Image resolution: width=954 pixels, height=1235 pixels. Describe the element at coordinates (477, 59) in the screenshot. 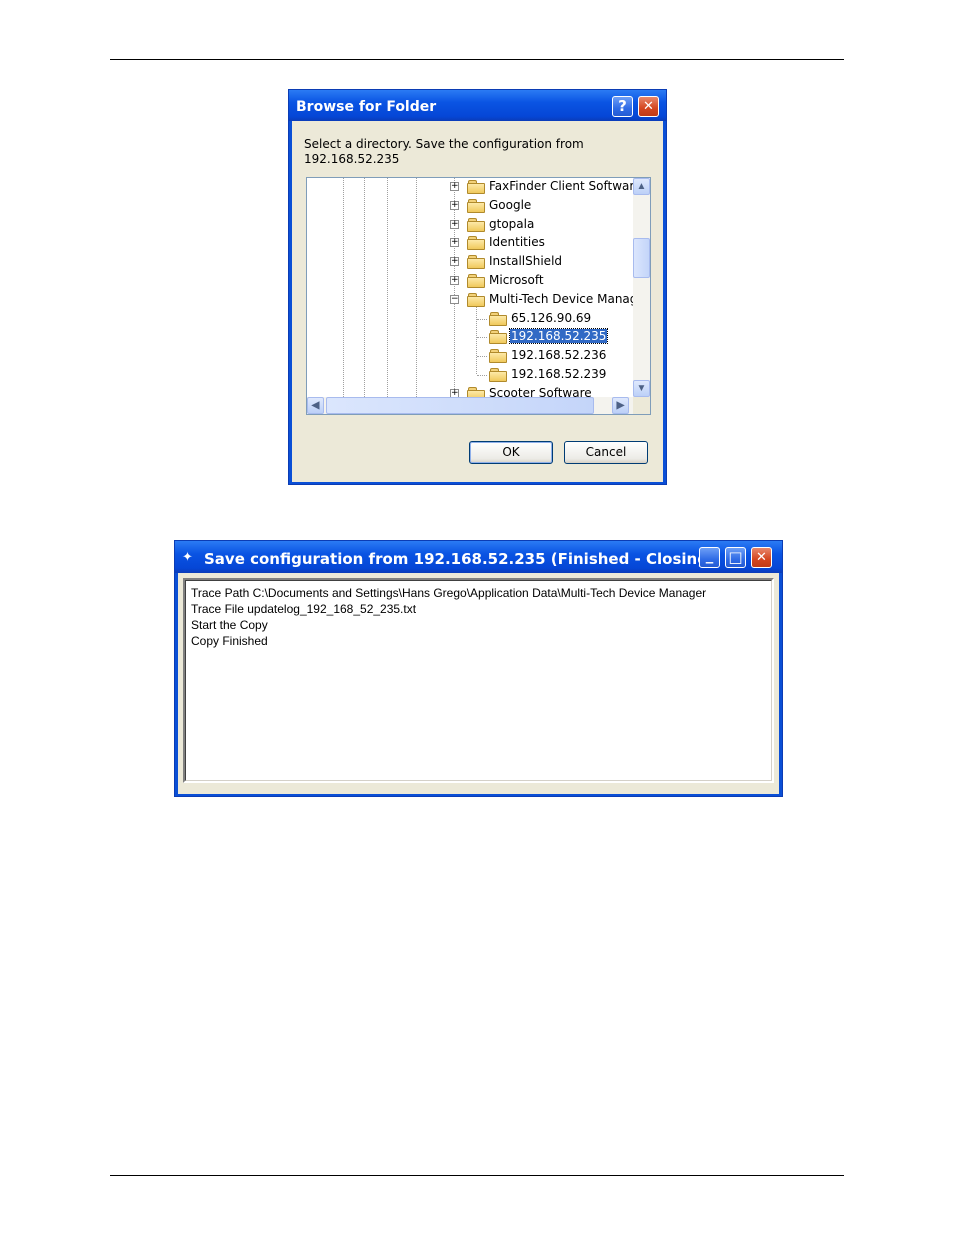

I see `header-rule` at that location.